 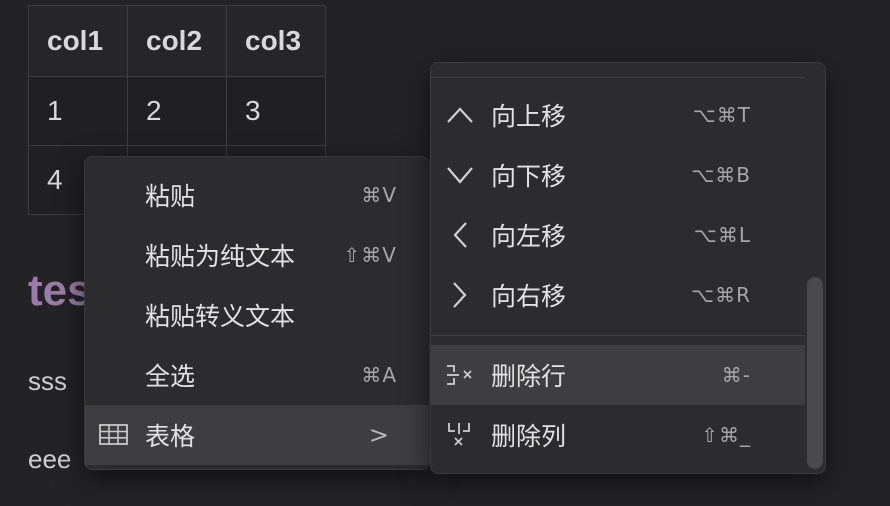 What do you see at coordinates (49, 459) in the screenshot?
I see `document-paragraph: eee` at bounding box center [49, 459].